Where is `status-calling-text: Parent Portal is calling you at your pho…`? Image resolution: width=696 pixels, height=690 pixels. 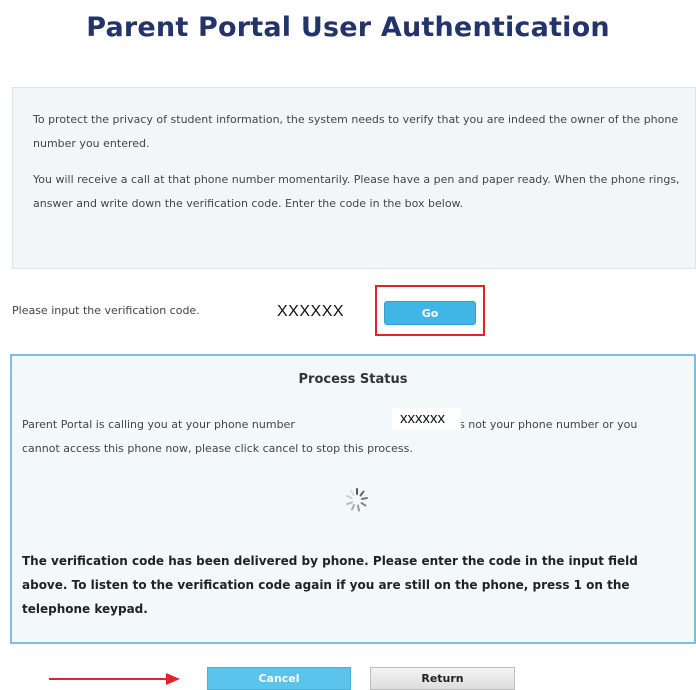
status-calling-text: Parent Portal is calling you at your pho… is located at coordinates (342, 437).